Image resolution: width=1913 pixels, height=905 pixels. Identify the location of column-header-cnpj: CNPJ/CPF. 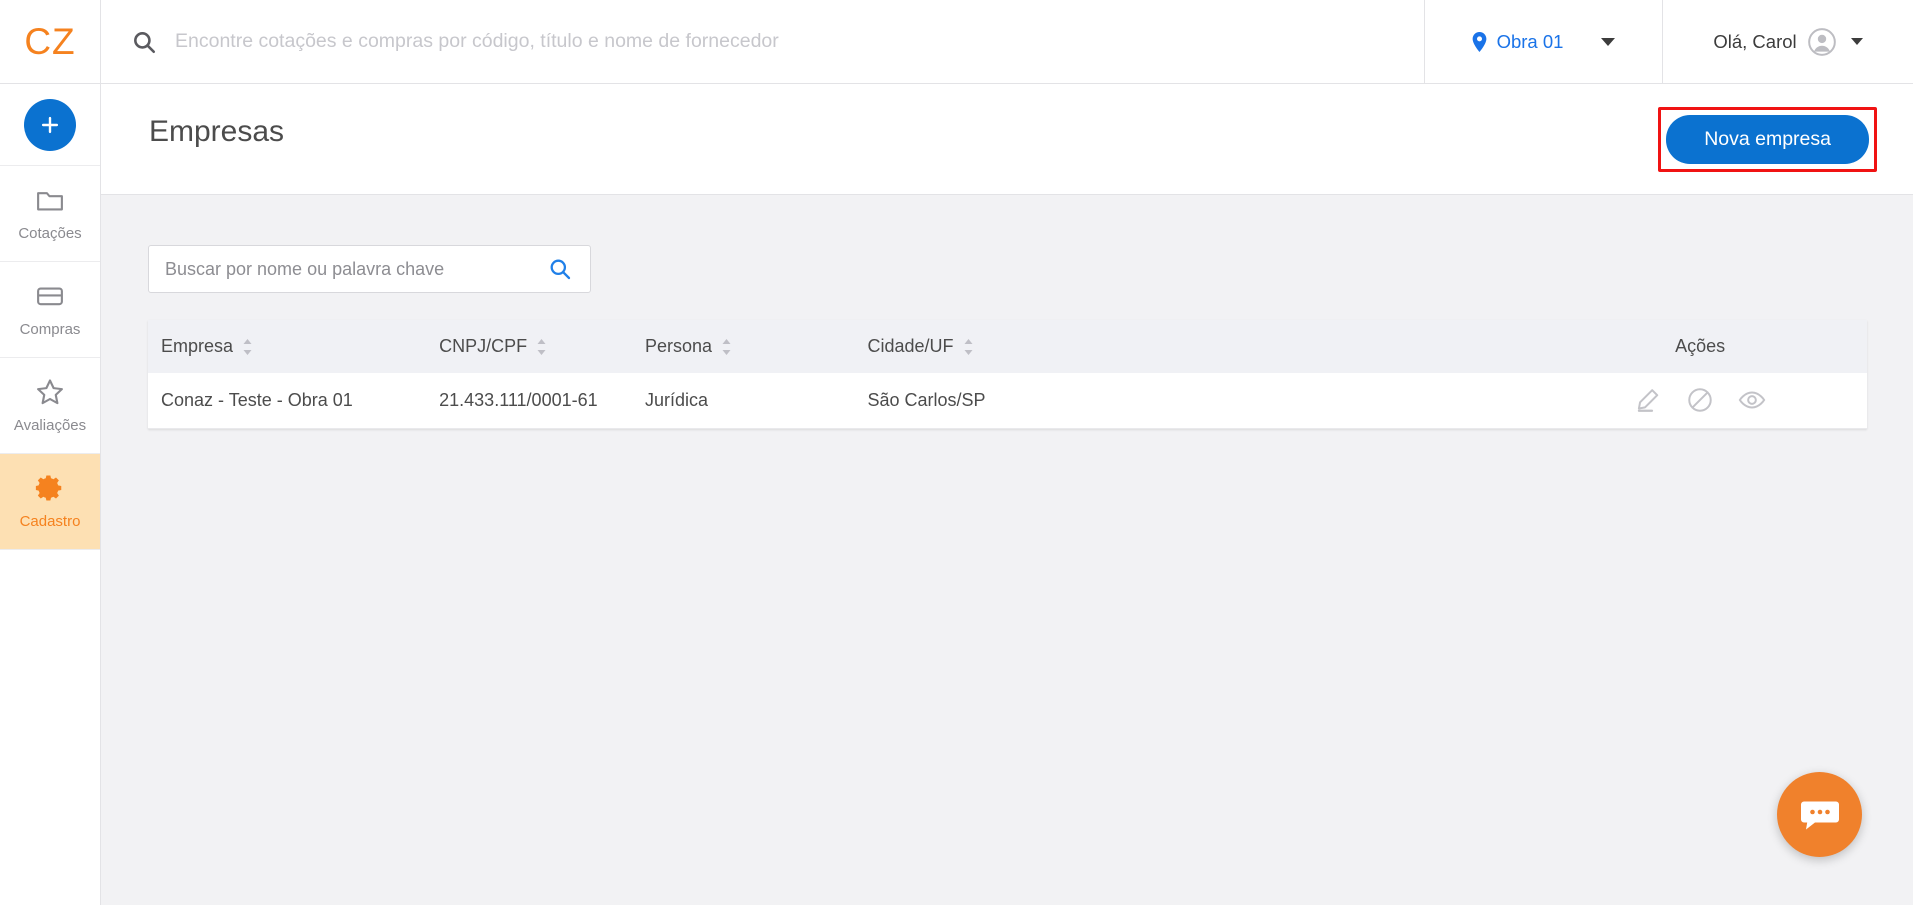
(529, 346).